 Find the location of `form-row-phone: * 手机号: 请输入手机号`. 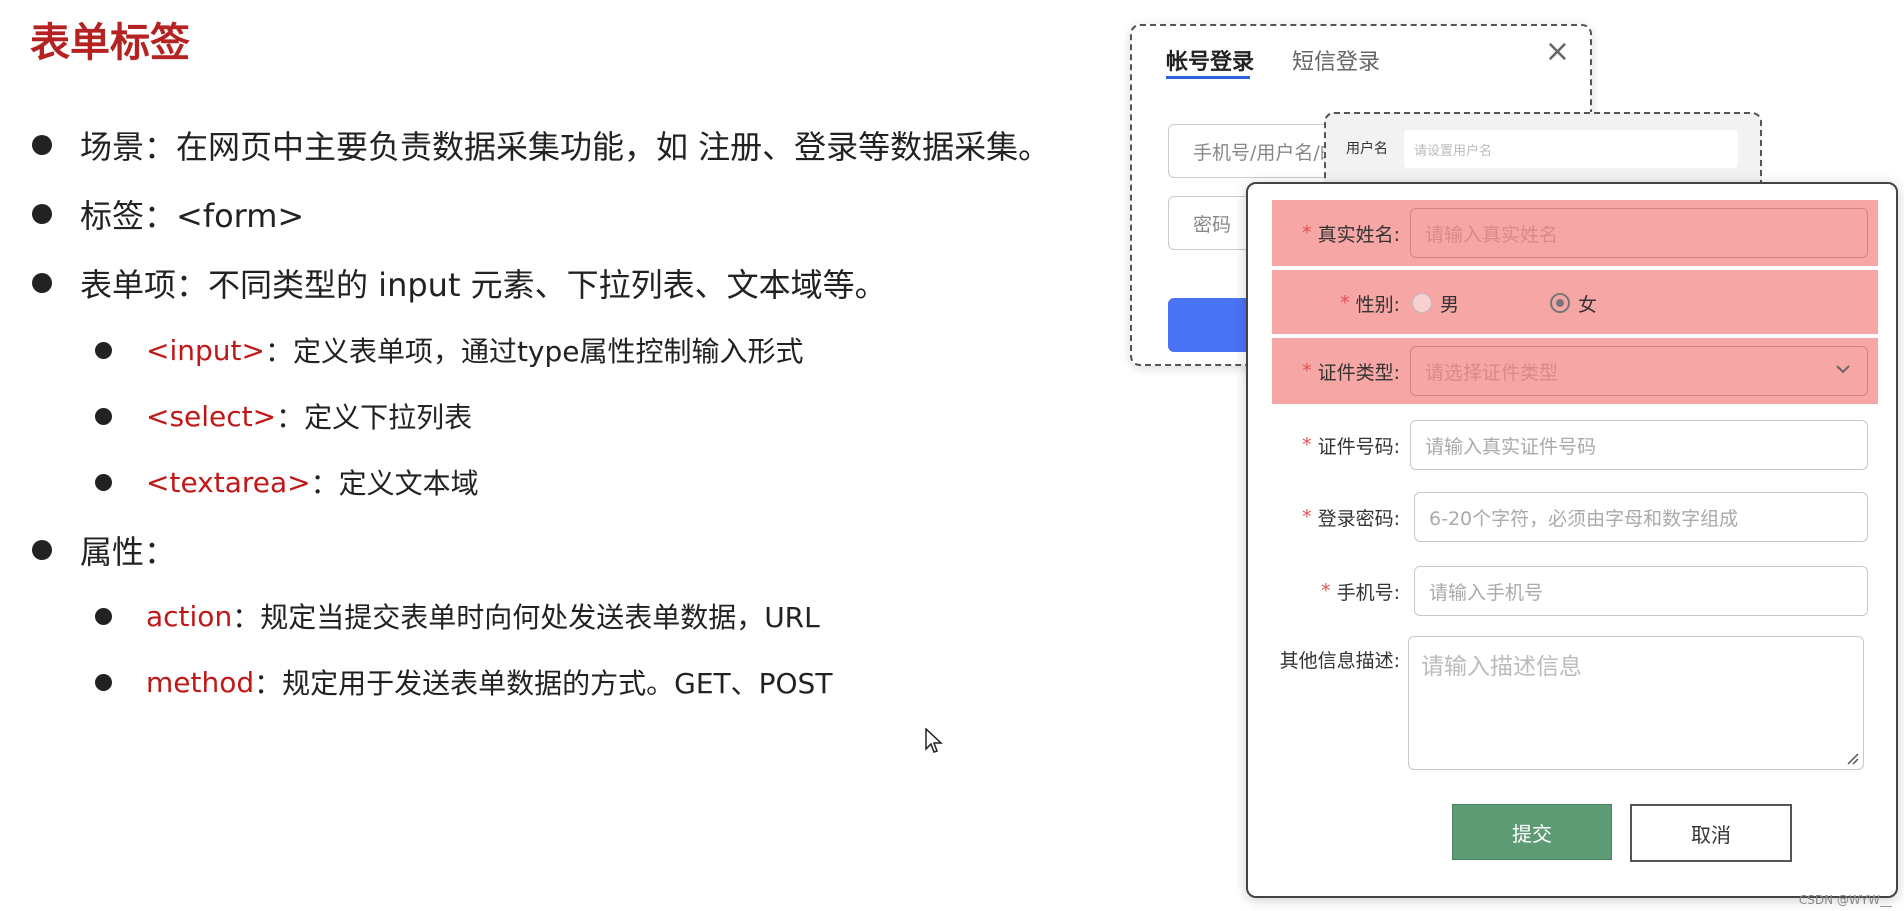

form-row-phone: * 手机号: 请输入手机号 is located at coordinates (1572, 591).